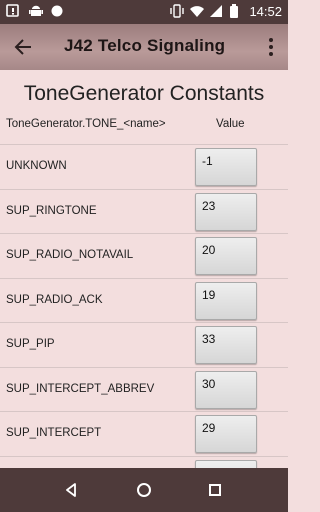 The width and height of the screenshot is (320, 512). I want to click on status-right-icons: 14:52, so click(225, 11).